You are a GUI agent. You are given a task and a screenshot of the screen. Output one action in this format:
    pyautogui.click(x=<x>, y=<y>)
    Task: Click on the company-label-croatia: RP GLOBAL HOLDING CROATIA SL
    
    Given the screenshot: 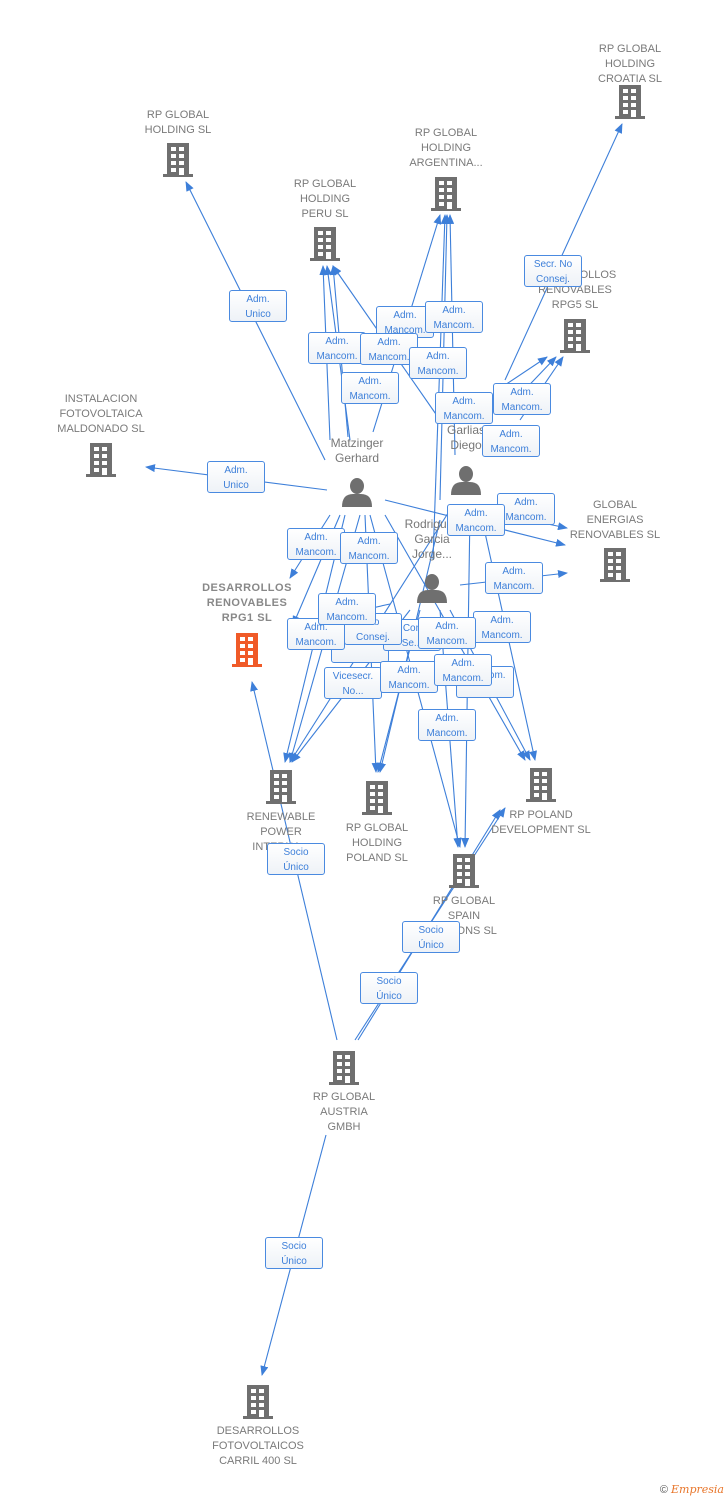 What is the action you would take?
    pyautogui.click(x=630, y=64)
    